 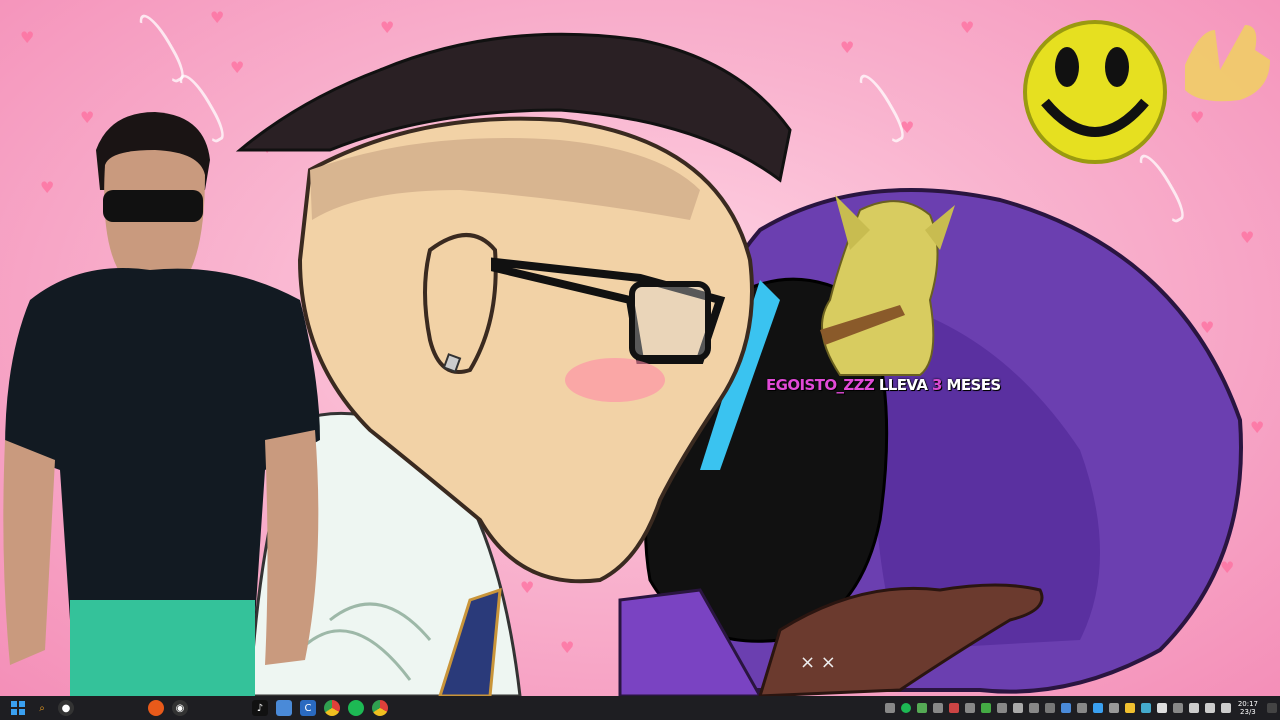 I want to click on golden-hand, so click(x=1227, y=63).